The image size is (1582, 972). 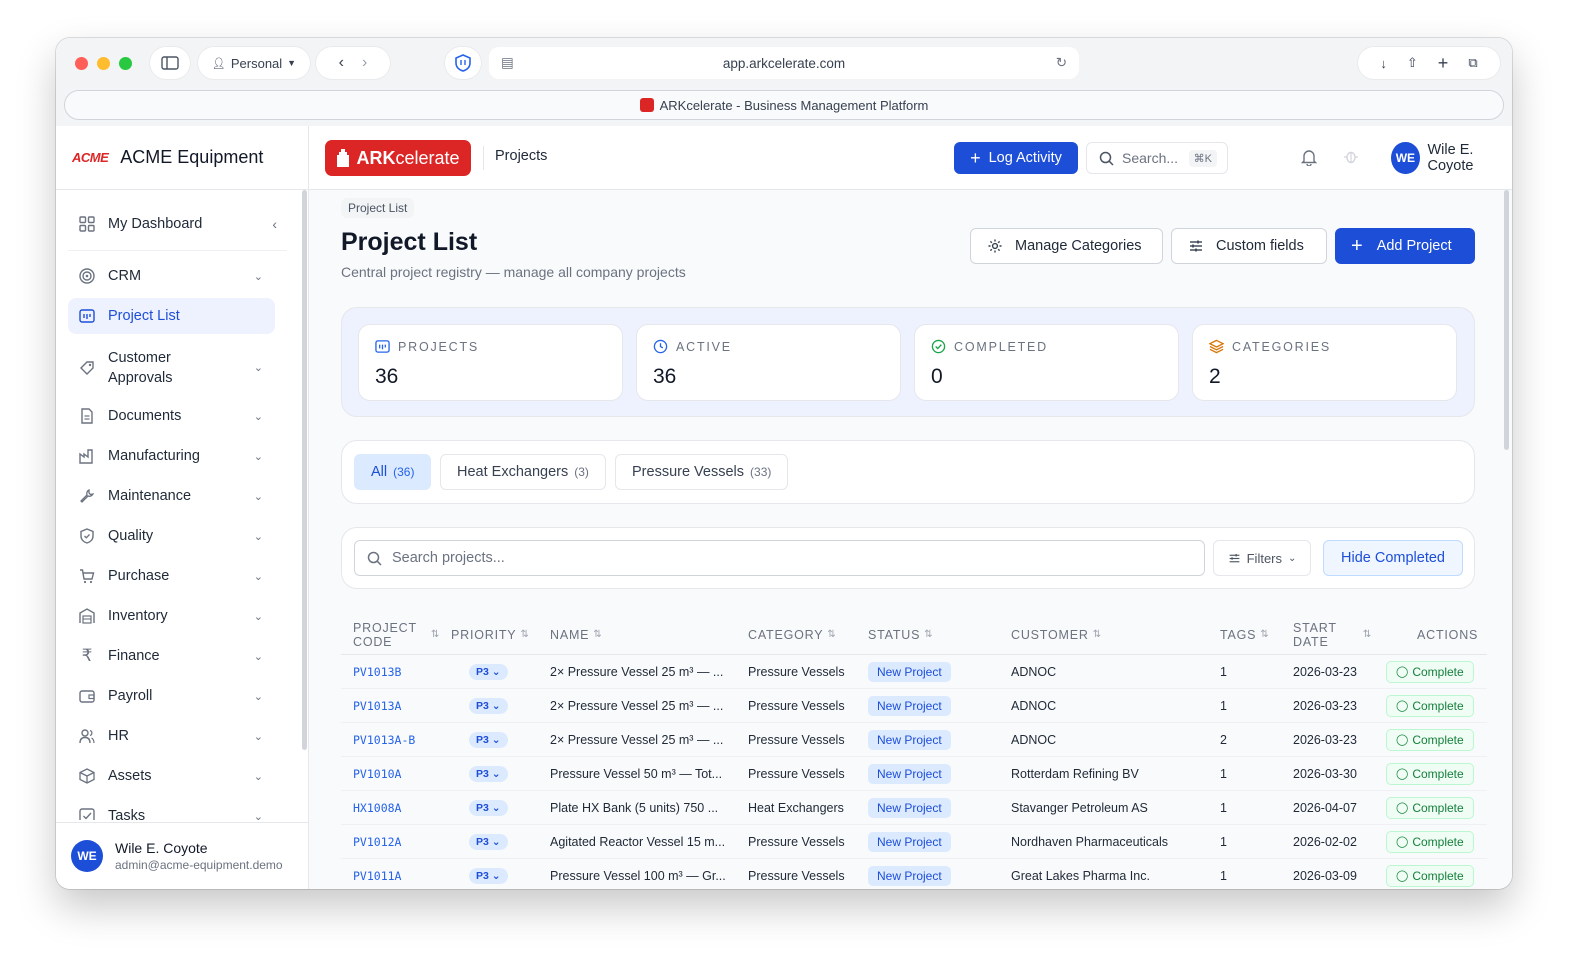 What do you see at coordinates (900, 635) in the screenshot?
I see `col-status: STATUS ⇅` at bounding box center [900, 635].